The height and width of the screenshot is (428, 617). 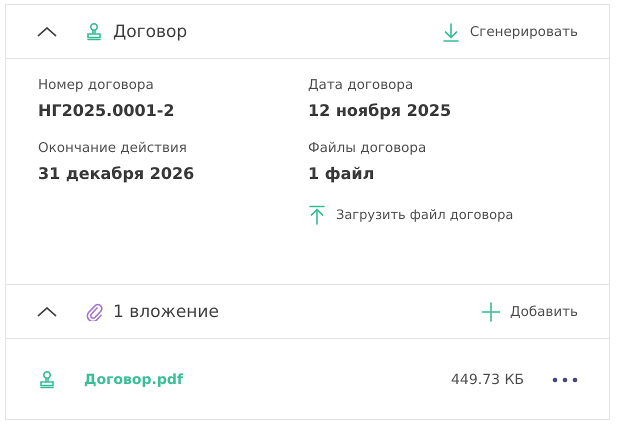 What do you see at coordinates (510, 32) in the screenshot?
I see `generate-button: Сгенерировать` at bounding box center [510, 32].